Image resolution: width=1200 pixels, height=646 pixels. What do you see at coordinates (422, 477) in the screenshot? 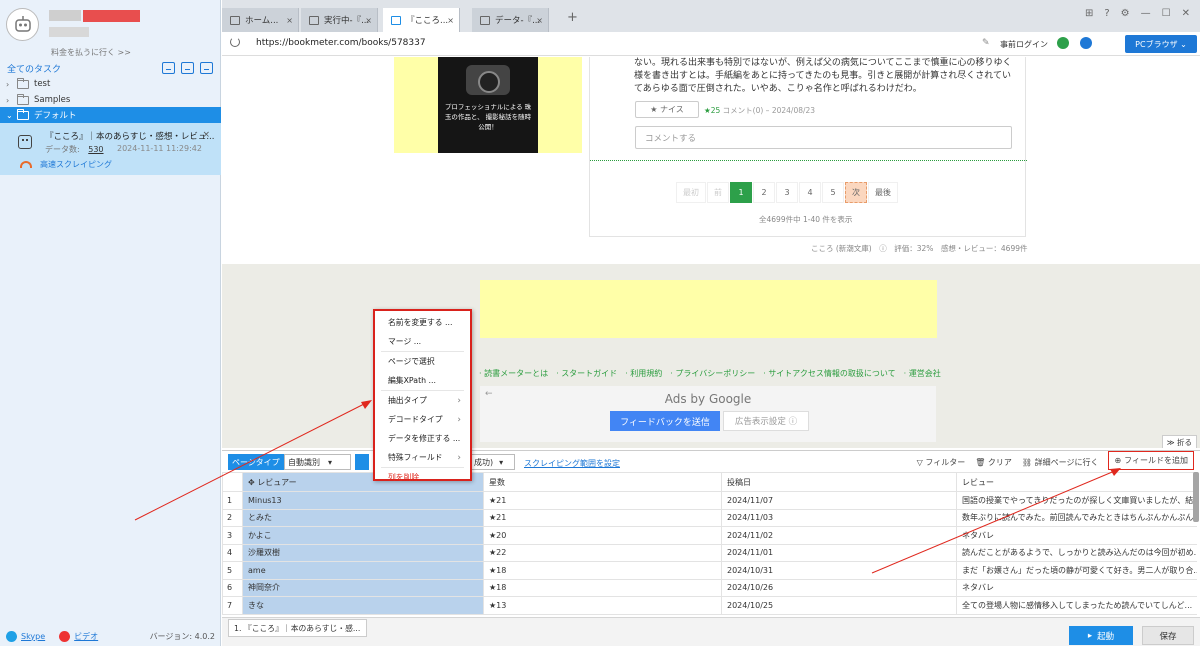
I see `menu-delete-column: 列を削除` at bounding box center [422, 477].